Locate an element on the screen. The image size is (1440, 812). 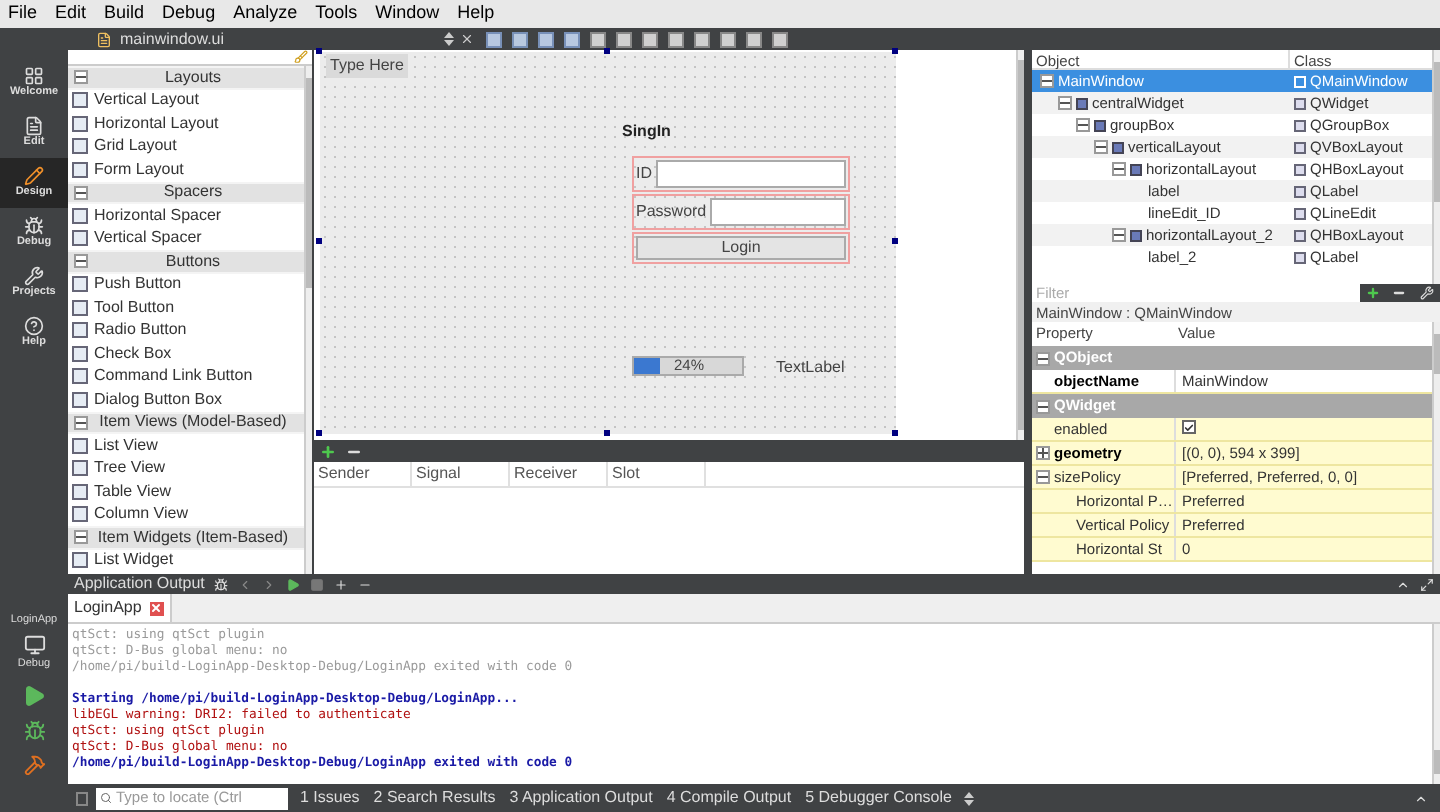
widget-item: List Widget is located at coordinates (186, 560).